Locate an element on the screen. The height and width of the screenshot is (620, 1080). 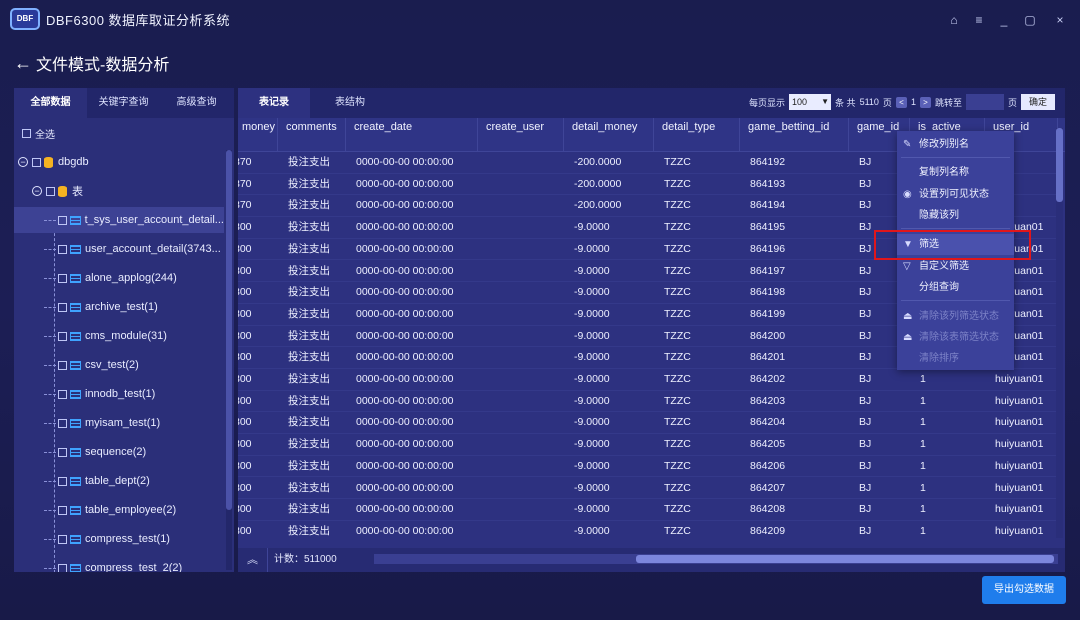
tree-table-item: innodb_test(1) is located at coordinates (119, 394).